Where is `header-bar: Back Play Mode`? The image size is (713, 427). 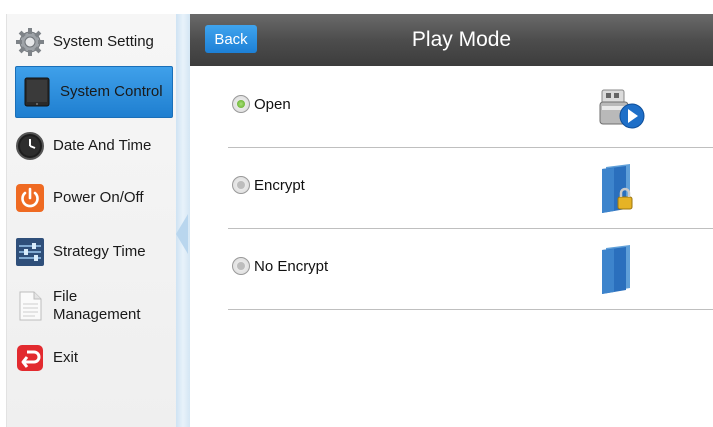
header-bar: Back Play Mode is located at coordinates (451, 40).